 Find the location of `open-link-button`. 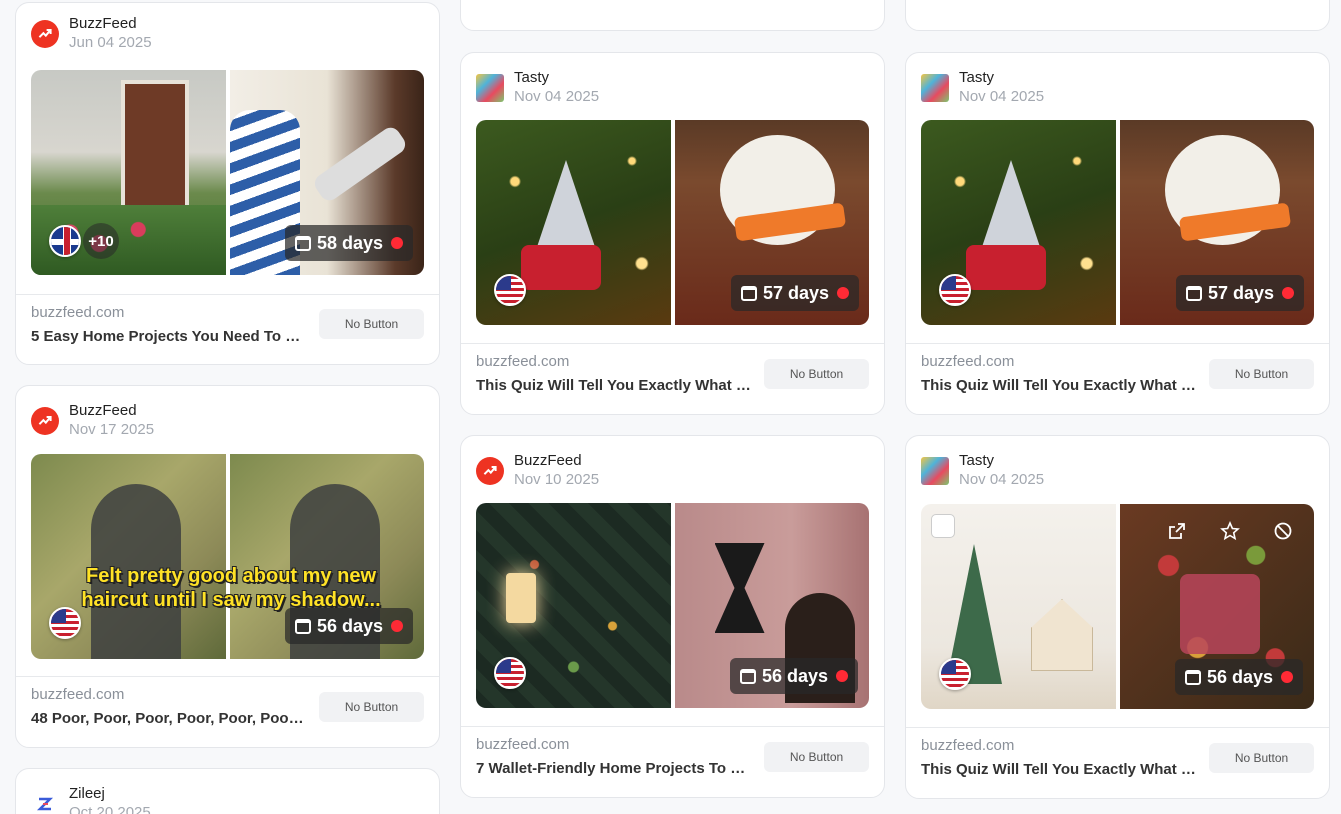

open-link-button is located at coordinates (1177, 531).